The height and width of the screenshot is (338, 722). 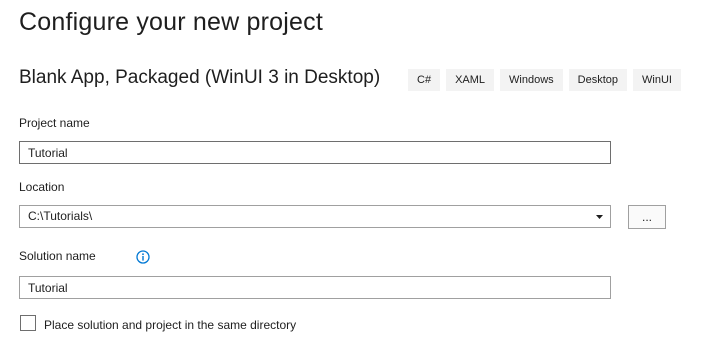 I want to click on solution-name-label: Solution name, so click(x=57, y=256).